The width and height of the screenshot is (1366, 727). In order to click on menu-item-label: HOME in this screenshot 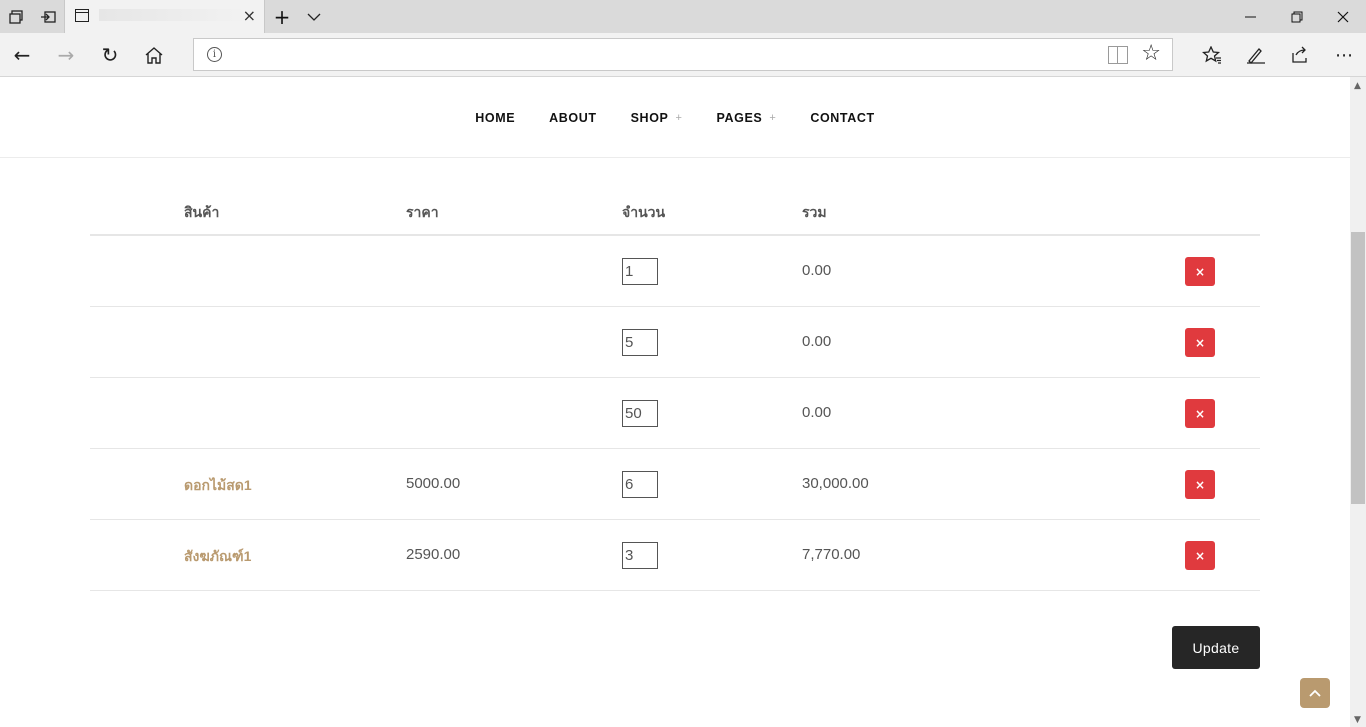, I will do `click(495, 117)`.